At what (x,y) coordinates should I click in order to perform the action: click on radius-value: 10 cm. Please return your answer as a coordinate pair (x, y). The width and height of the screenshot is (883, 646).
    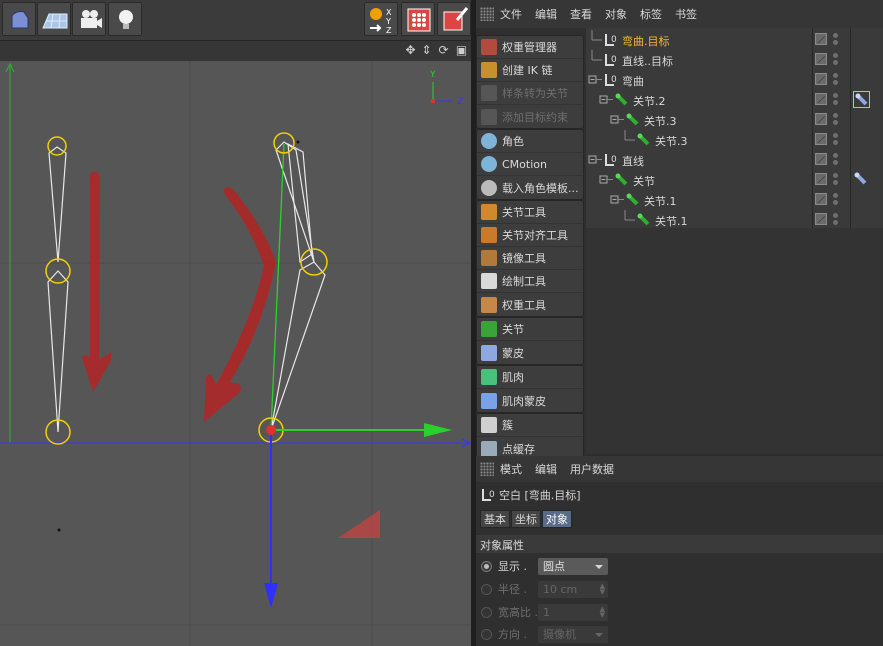
    Looking at the image, I should click on (560, 589).